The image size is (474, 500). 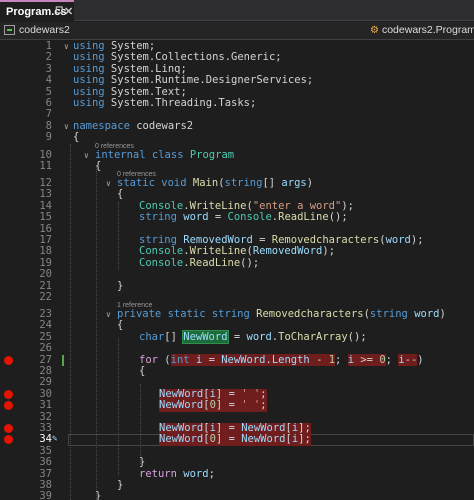 I want to click on project-dropdown: codewars2, so click(x=37, y=30).